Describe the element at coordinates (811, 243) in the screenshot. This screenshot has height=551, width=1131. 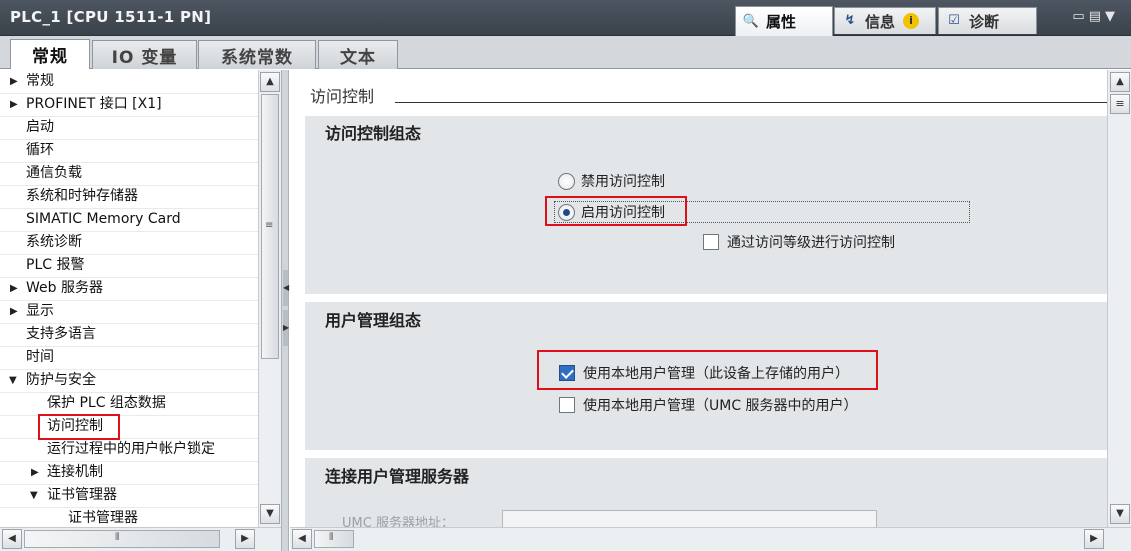
I see `checkbox-label: 通过访问等级进行访问控制` at that location.